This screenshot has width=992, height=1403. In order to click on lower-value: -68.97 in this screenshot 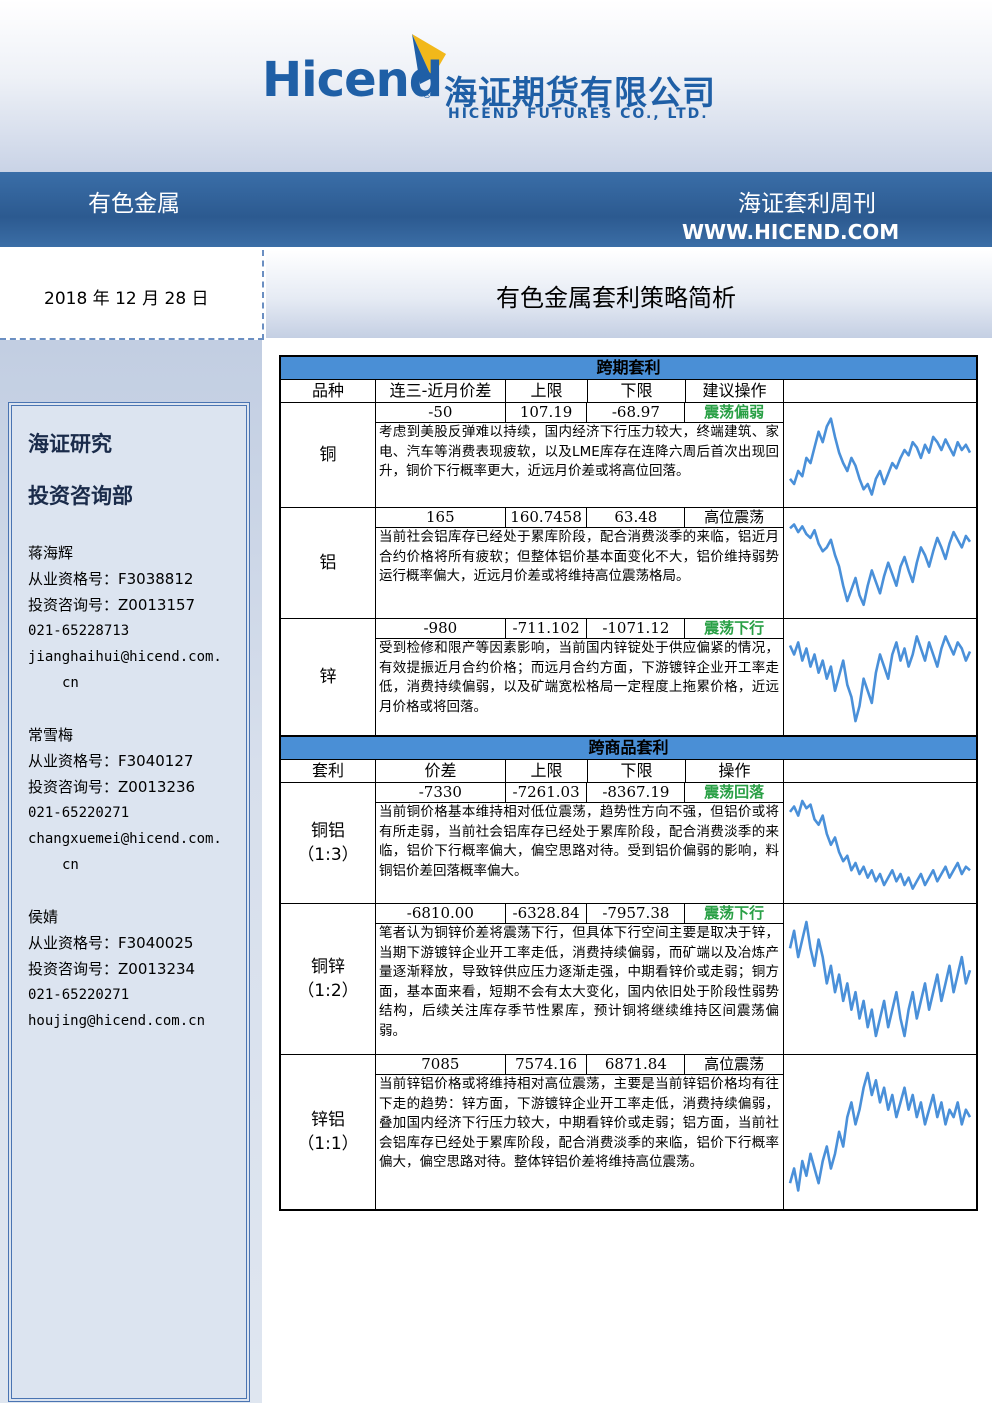, I will do `click(636, 412)`.